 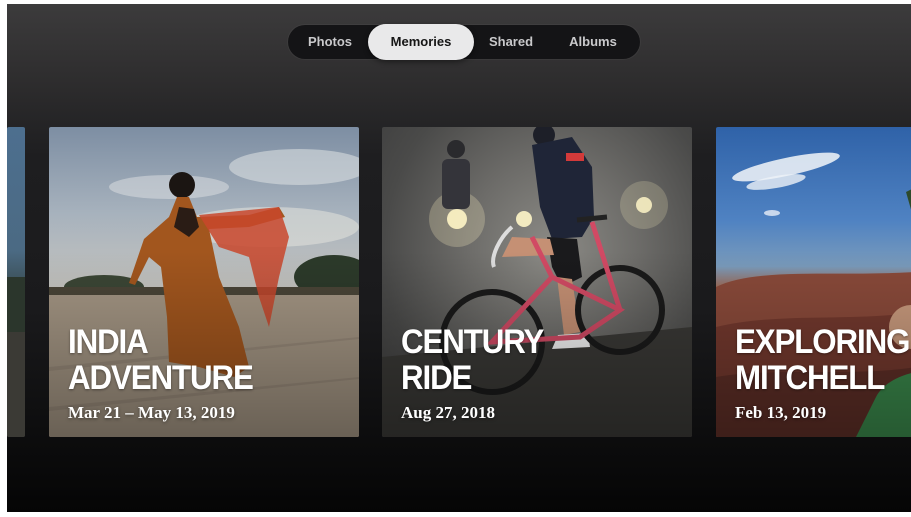 I want to click on tab-bar: Photos Memories Shared Albums, so click(x=464, y=42).